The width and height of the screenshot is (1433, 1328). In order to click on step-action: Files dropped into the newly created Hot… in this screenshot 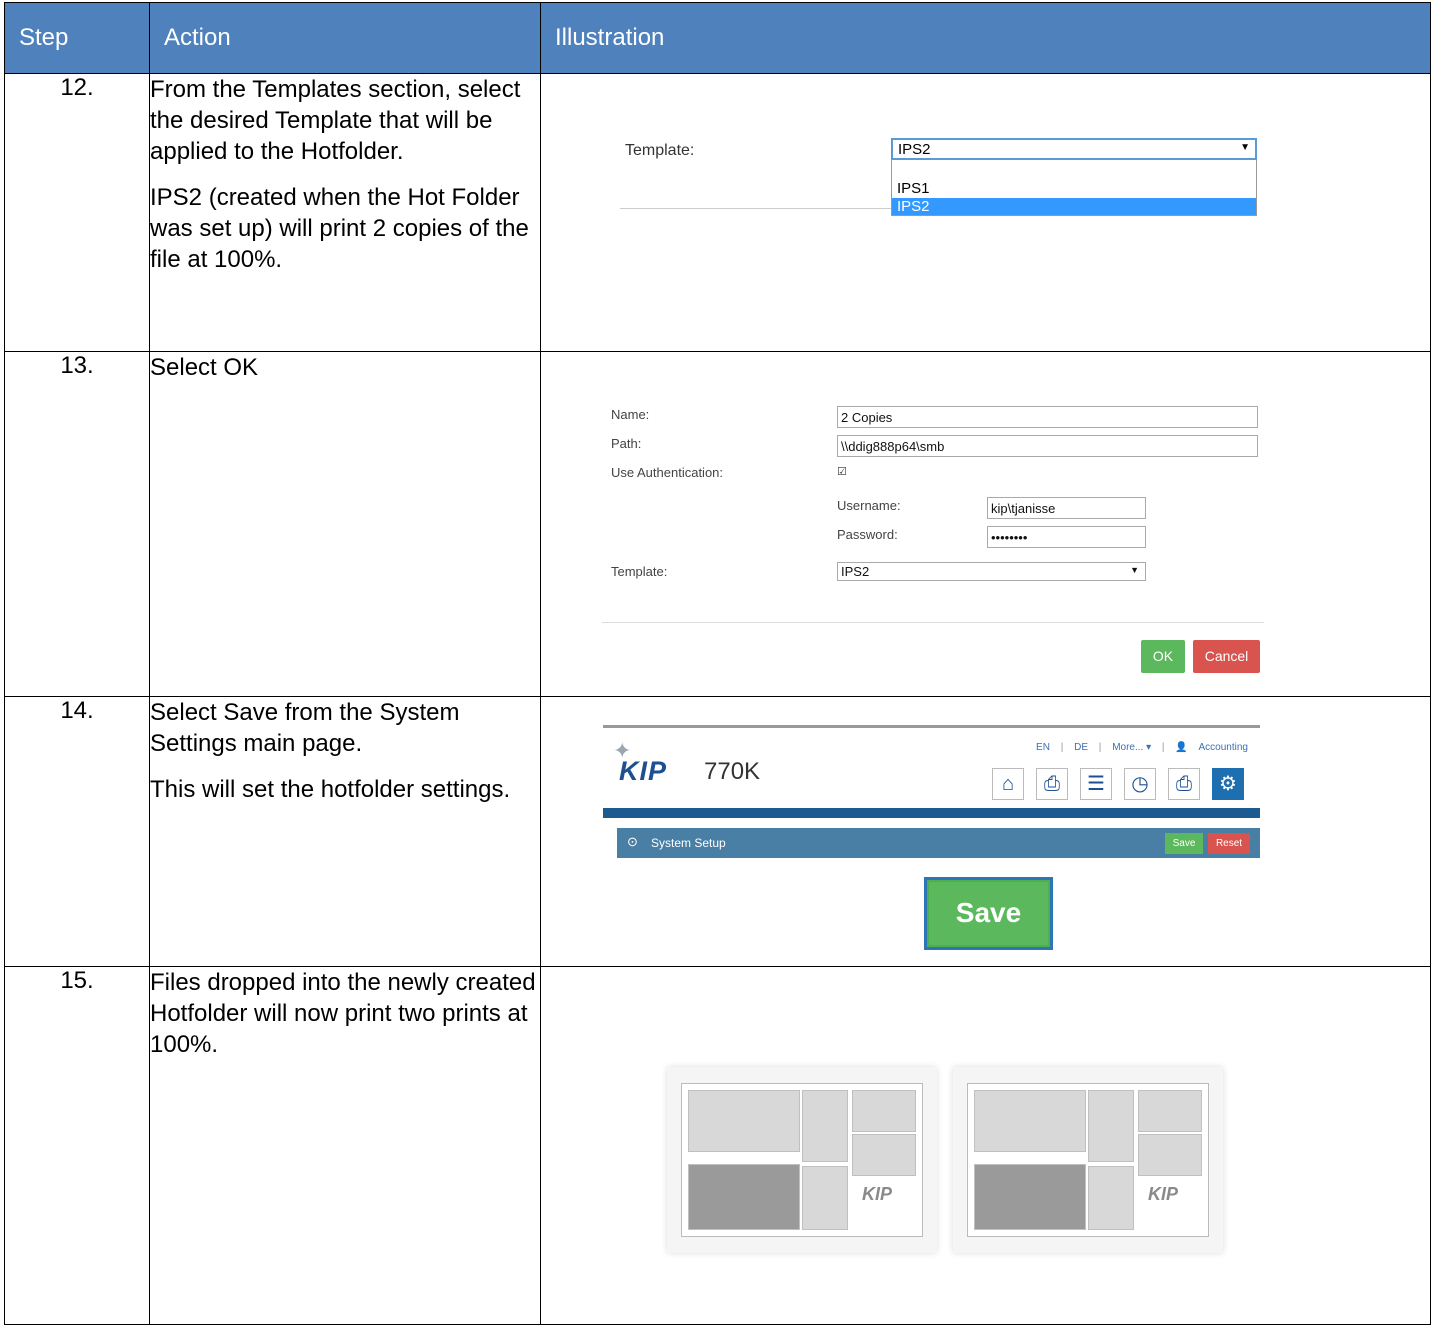, I will do `click(345, 1145)`.